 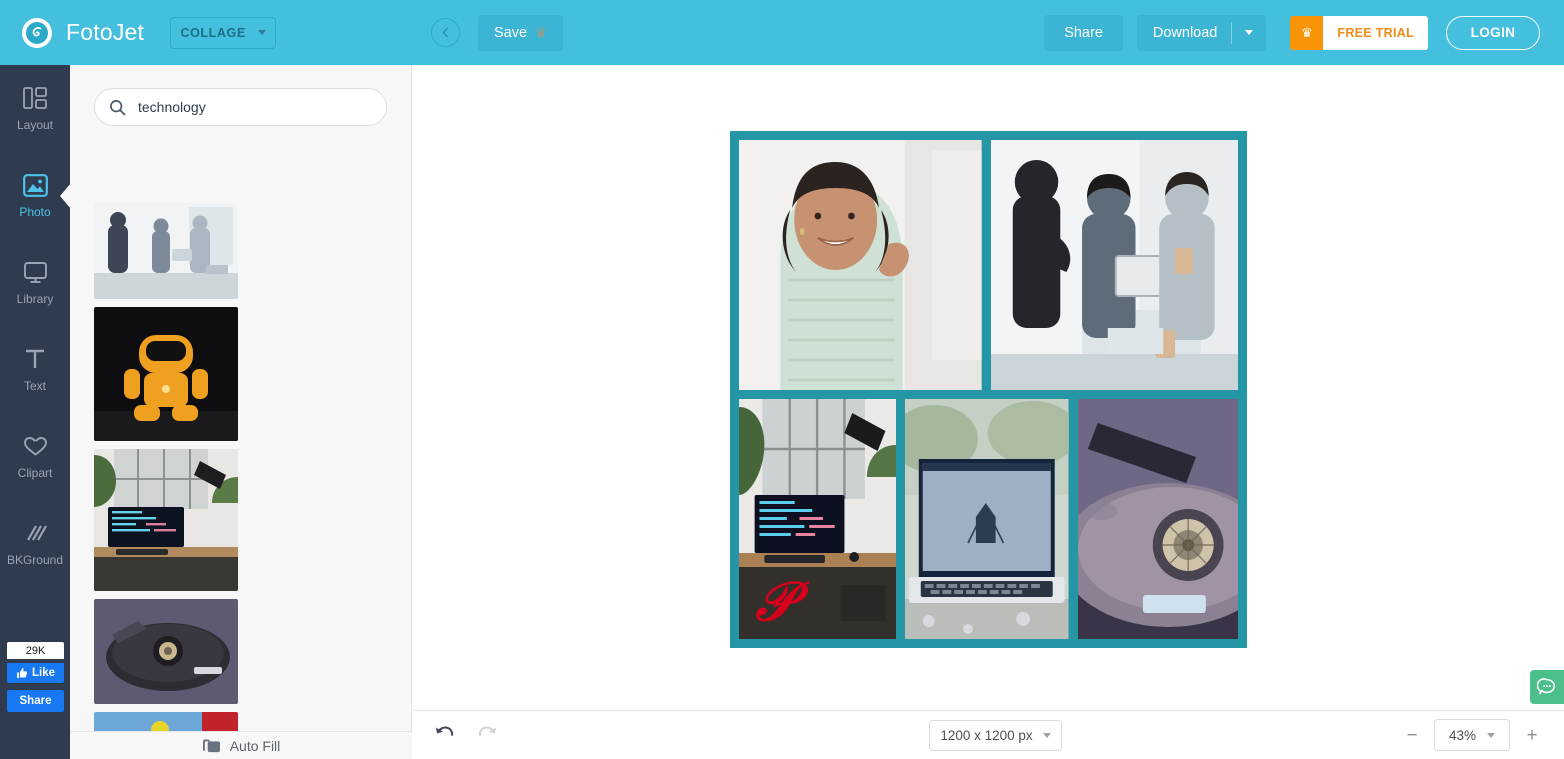 What do you see at coordinates (172, 107) in the screenshot?
I see `search-input-value: technology` at bounding box center [172, 107].